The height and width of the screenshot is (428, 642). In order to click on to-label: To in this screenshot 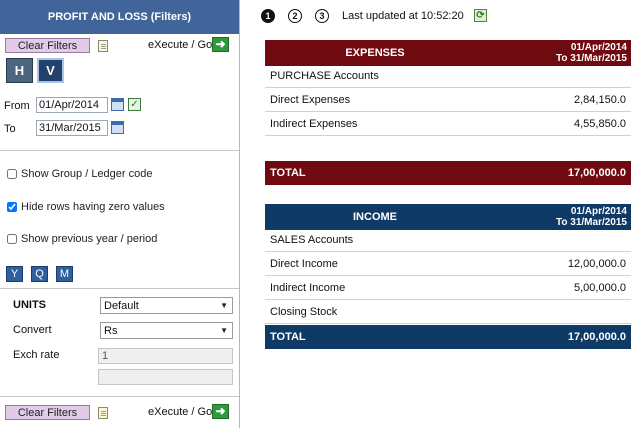, I will do `click(10, 129)`.